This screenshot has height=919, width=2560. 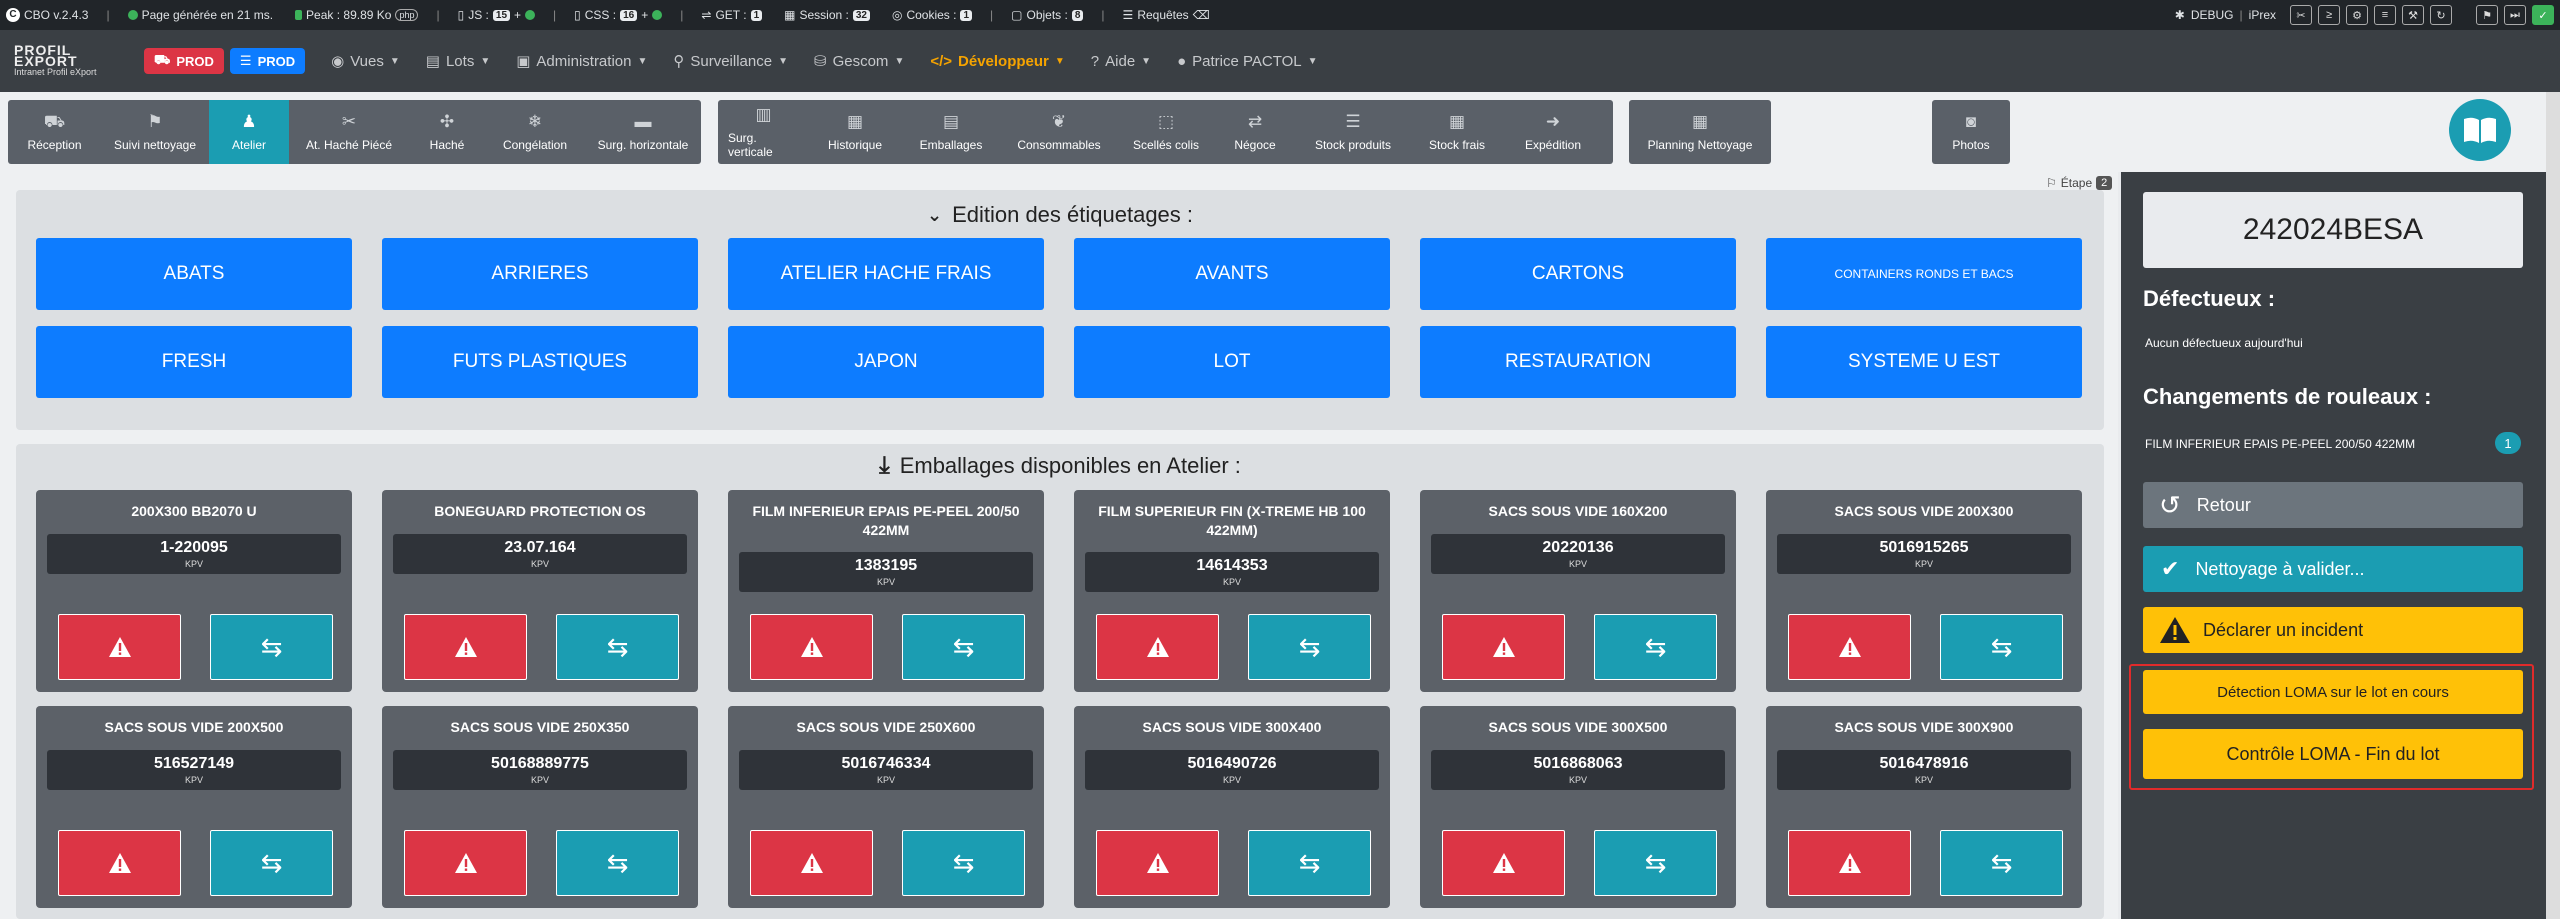 I want to click on debug-version: C CBO v.2.4.3, so click(x=47, y=15).